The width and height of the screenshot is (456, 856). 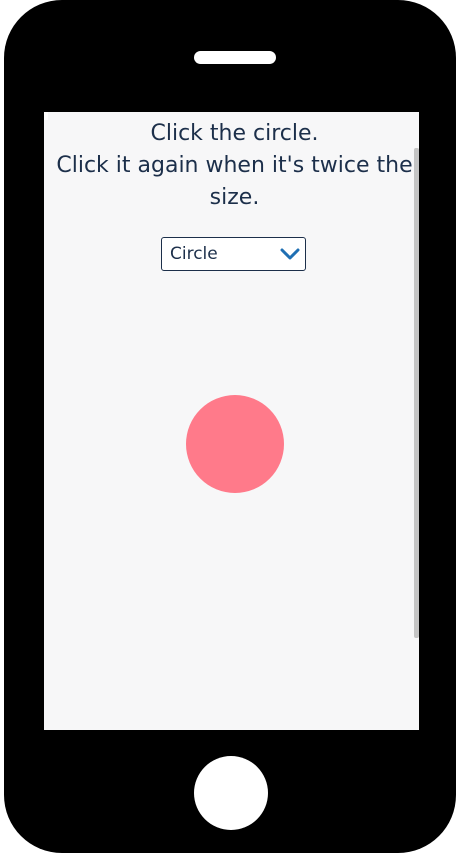 What do you see at coordinates (235, 444) in the screenshot?
I see `target-circle` at bounding box center [235, 444].